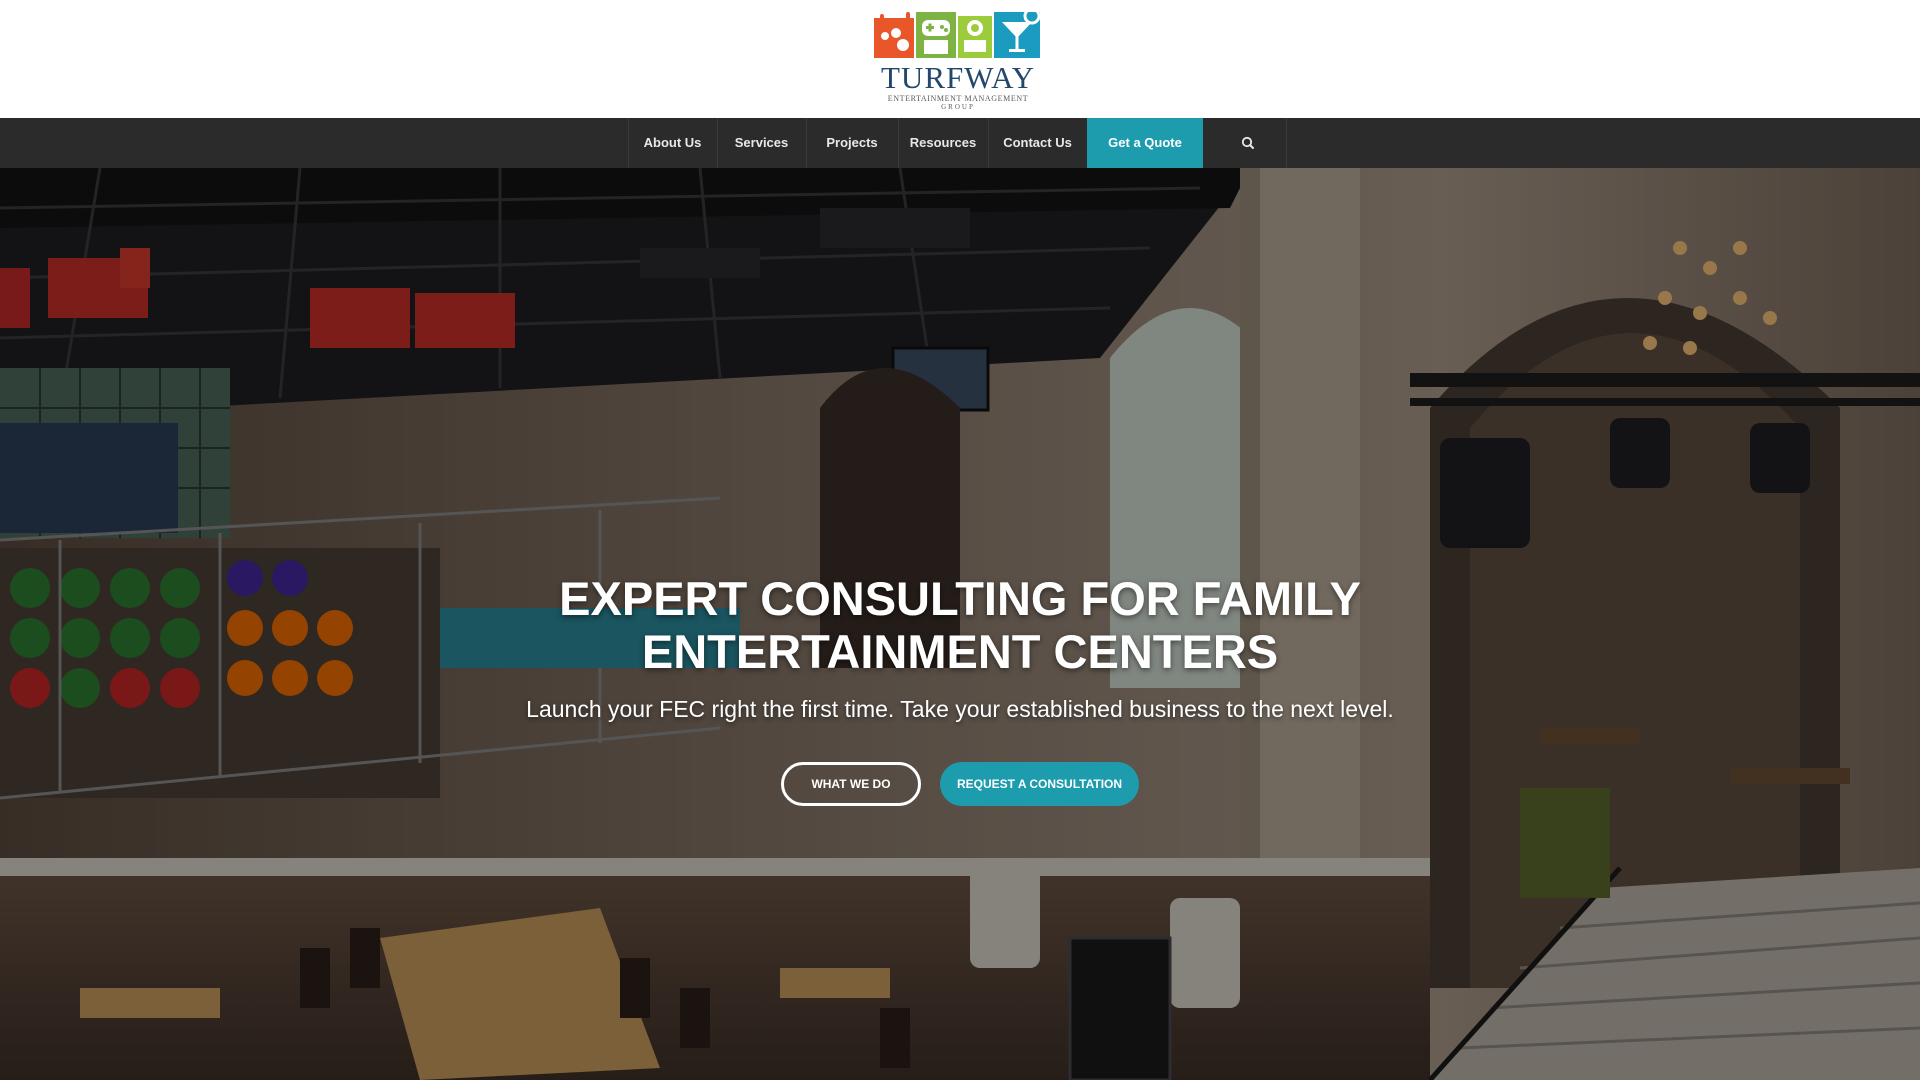  I want to click on nav-item-contact-us: Contact Us, so click(1037, 143).